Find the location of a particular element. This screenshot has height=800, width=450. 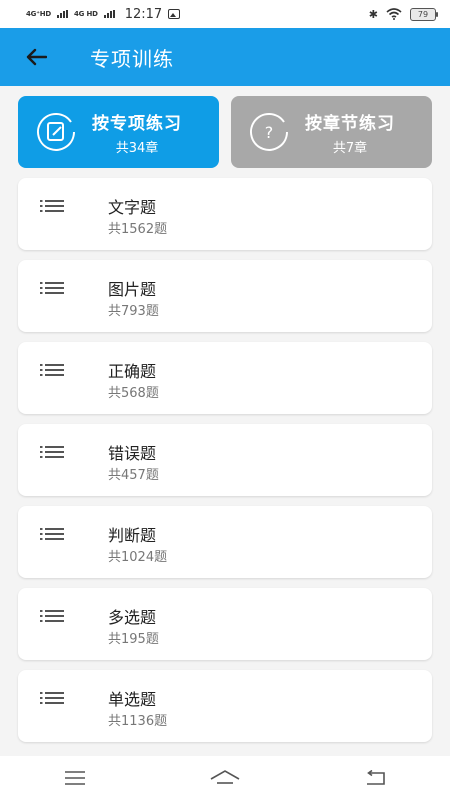

mode-by-topic-title: 按专项练习 is located at coordinates (137, 123).